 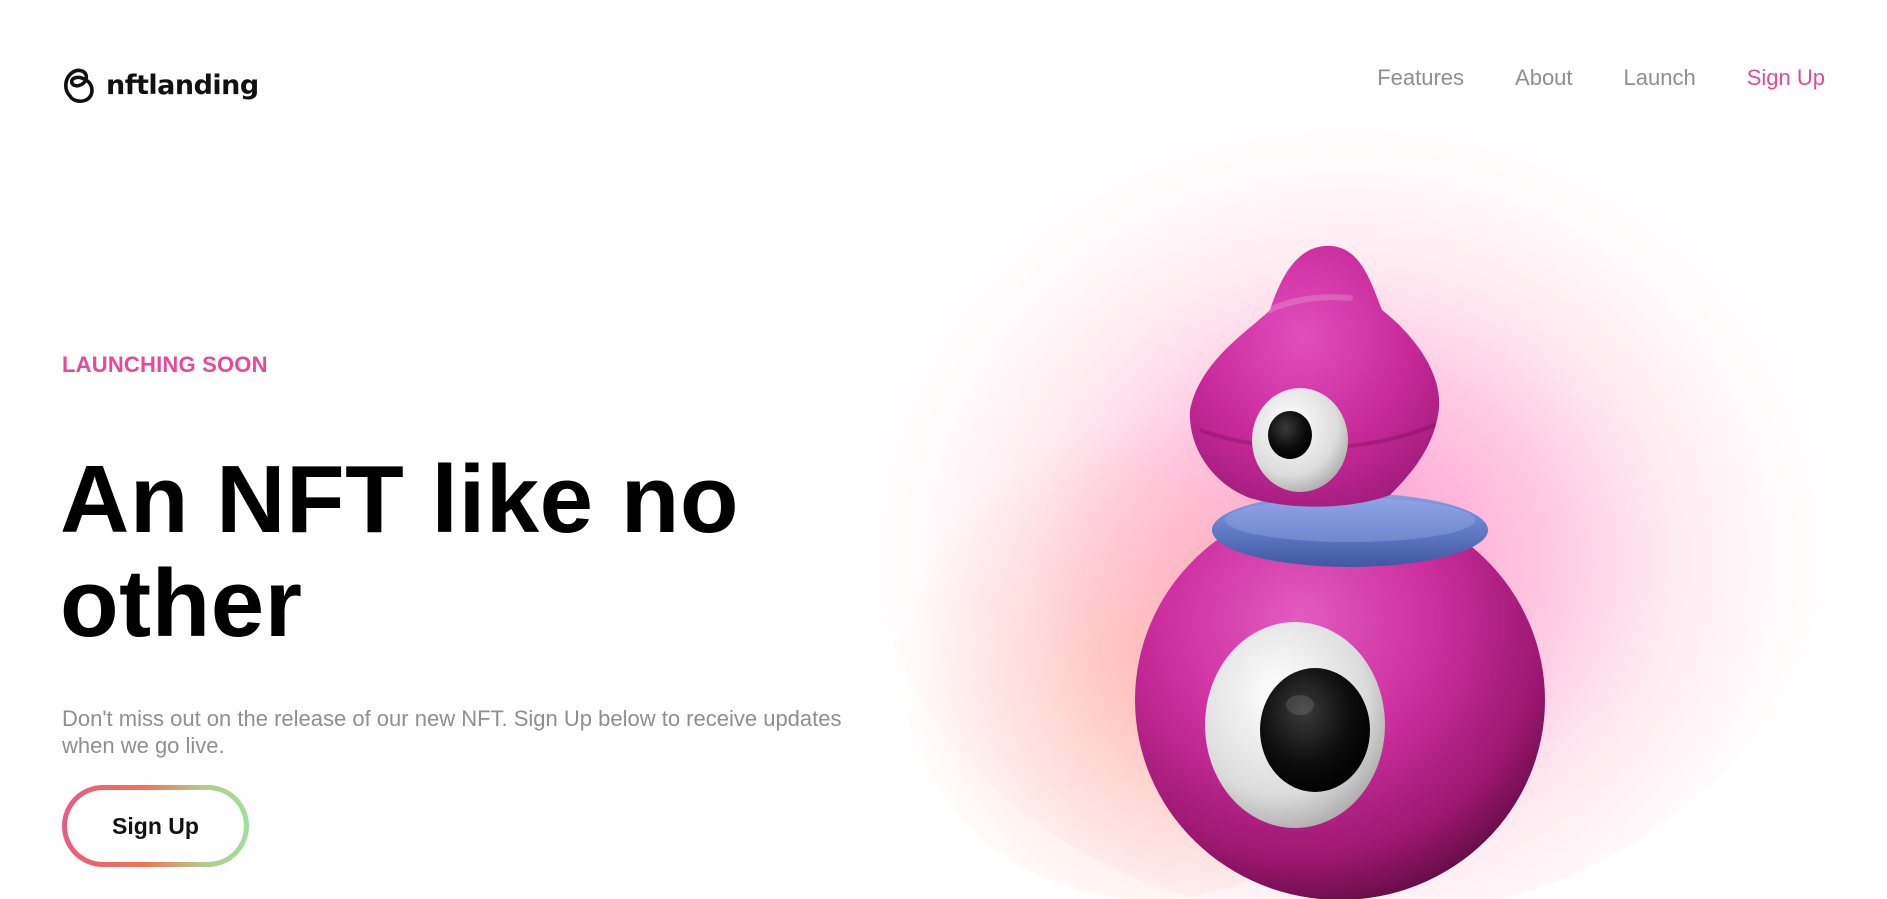 I want to click on hero-headline: An NFT like no other, so click(x=399, y=551).